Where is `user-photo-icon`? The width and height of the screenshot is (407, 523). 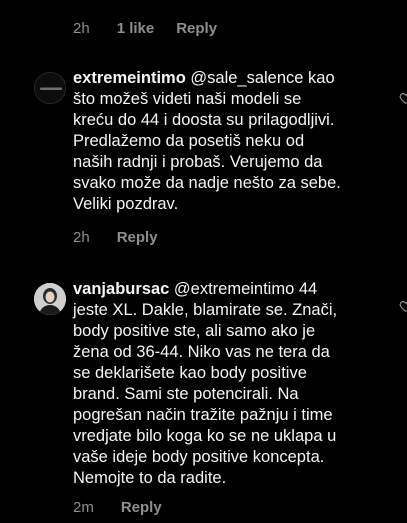
user-photo-icon is located at coordinates (50, 299).